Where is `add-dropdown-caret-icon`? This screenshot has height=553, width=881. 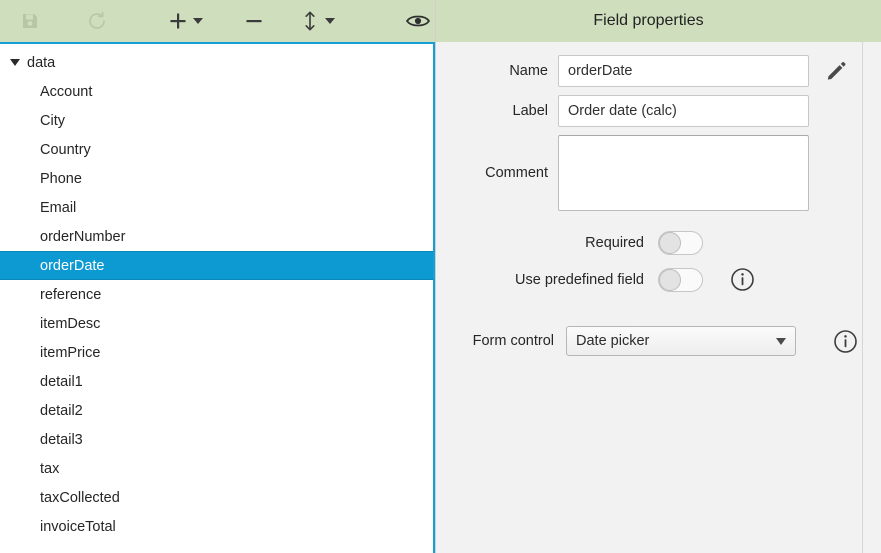 add-dropdown-caret-icon is located at coordinates (197, 21).